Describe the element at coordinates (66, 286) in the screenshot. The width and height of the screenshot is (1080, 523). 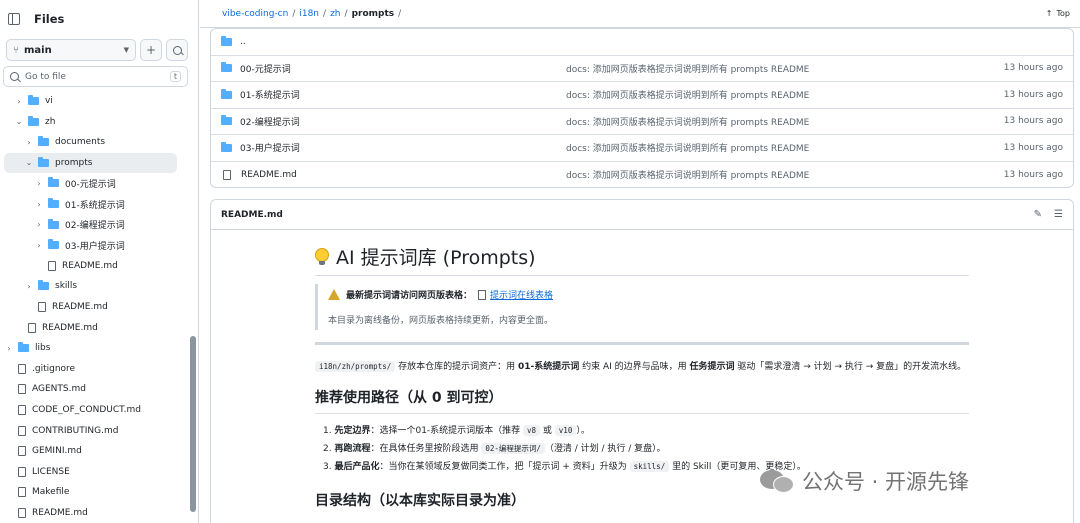
I see `tree-item-label: skills` at that location.